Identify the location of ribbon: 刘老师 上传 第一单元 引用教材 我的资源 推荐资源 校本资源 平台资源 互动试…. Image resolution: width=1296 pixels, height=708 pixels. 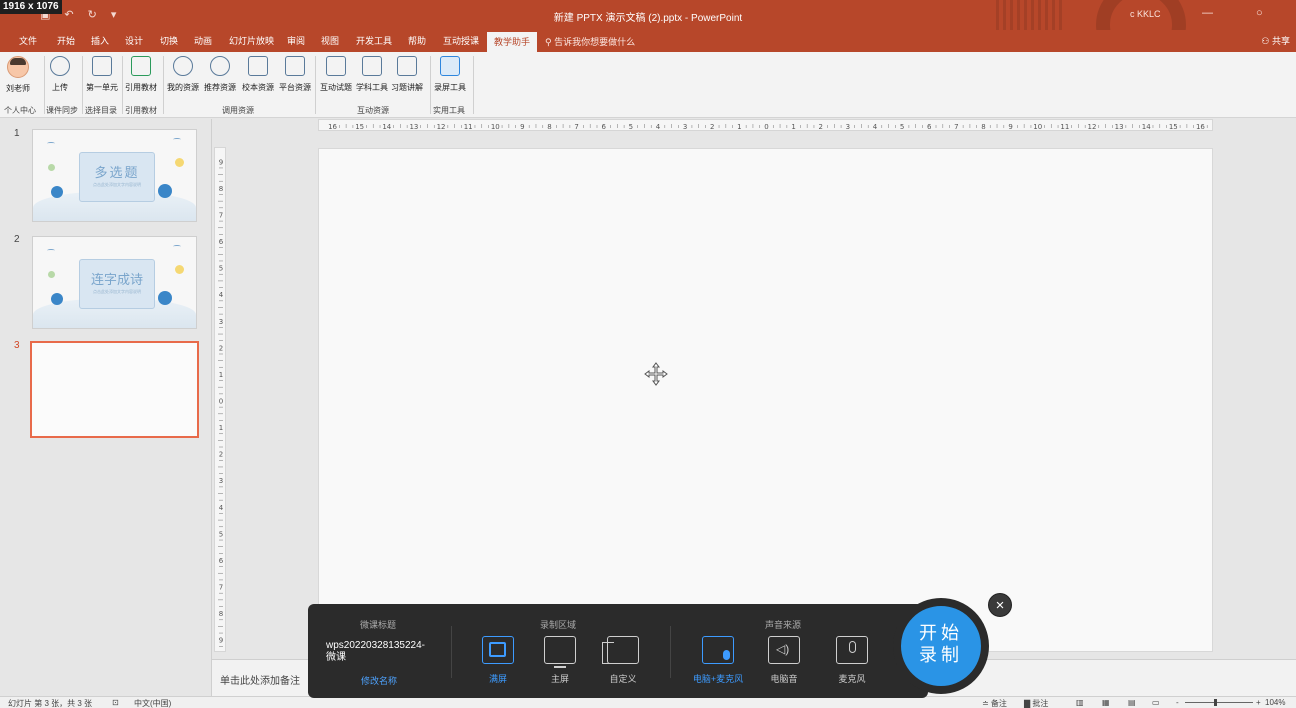
(648, 85).